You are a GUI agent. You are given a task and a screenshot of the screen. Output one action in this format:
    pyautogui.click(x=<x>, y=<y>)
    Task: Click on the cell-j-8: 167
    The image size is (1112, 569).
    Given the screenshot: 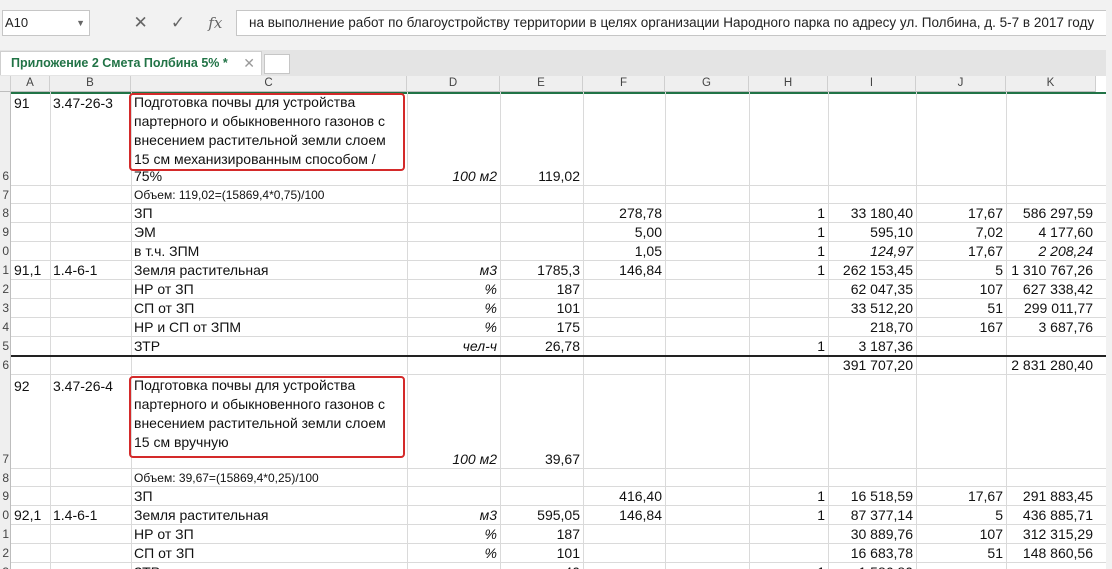 What is the action you would take?
    pyautogui.click(x=961, y=327)
    